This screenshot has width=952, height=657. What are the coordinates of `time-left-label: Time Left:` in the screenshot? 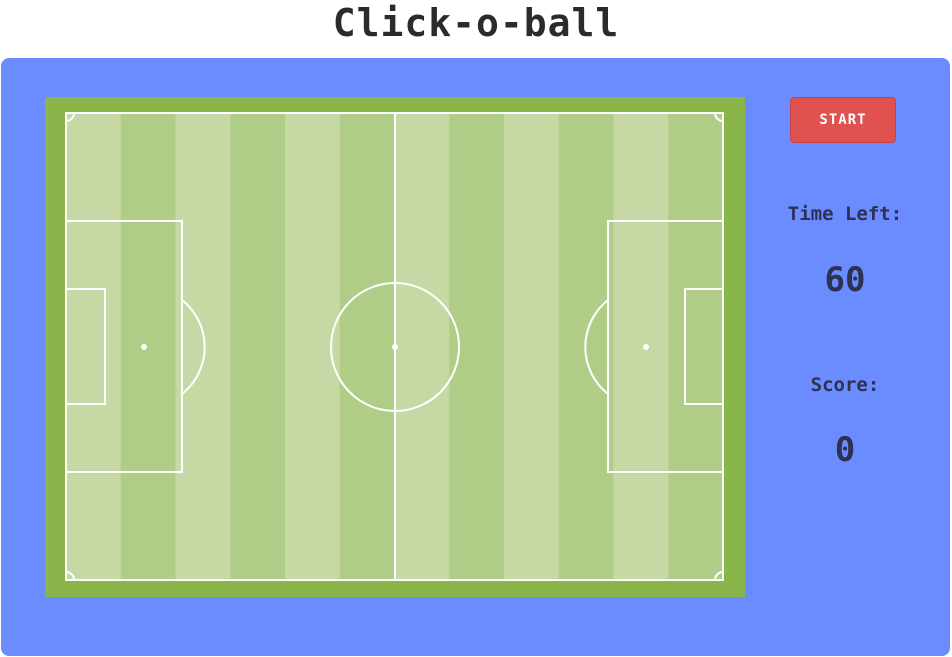 It's located at (845, 214).